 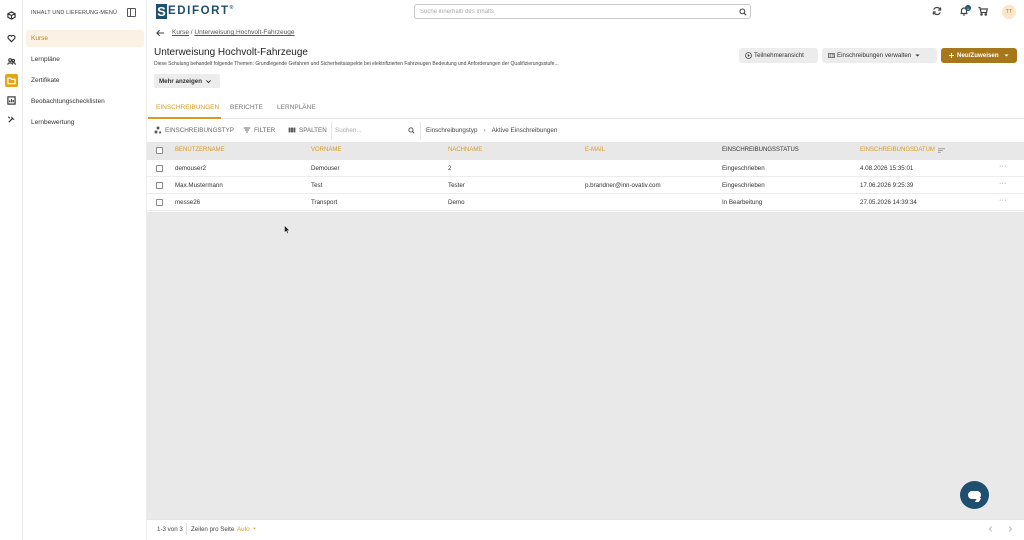 What do you see at coordinates (265, 130) in the screenshot?
I see `filter-label: FILTER` at bounding box center [265, 130].